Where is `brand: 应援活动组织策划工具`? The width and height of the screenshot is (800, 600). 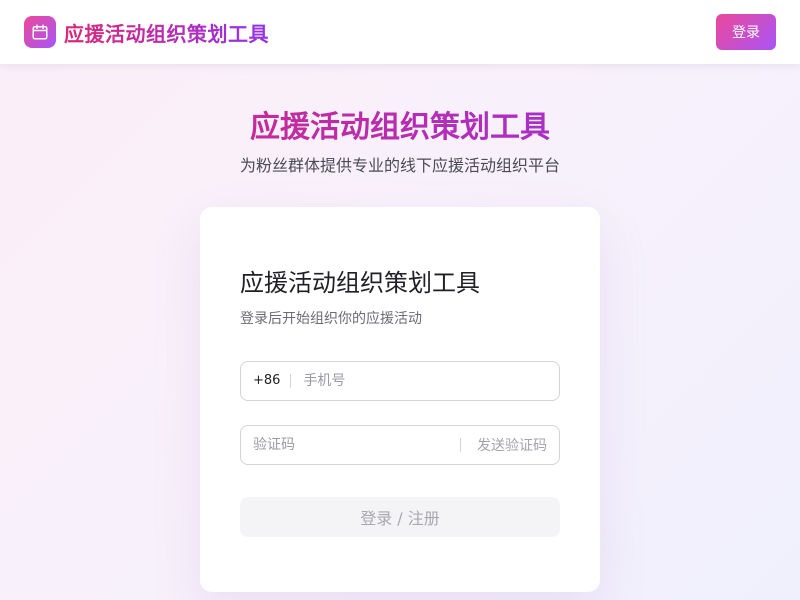
brand: 应援活动组织策划工具 is located at coordinates (146, 32).